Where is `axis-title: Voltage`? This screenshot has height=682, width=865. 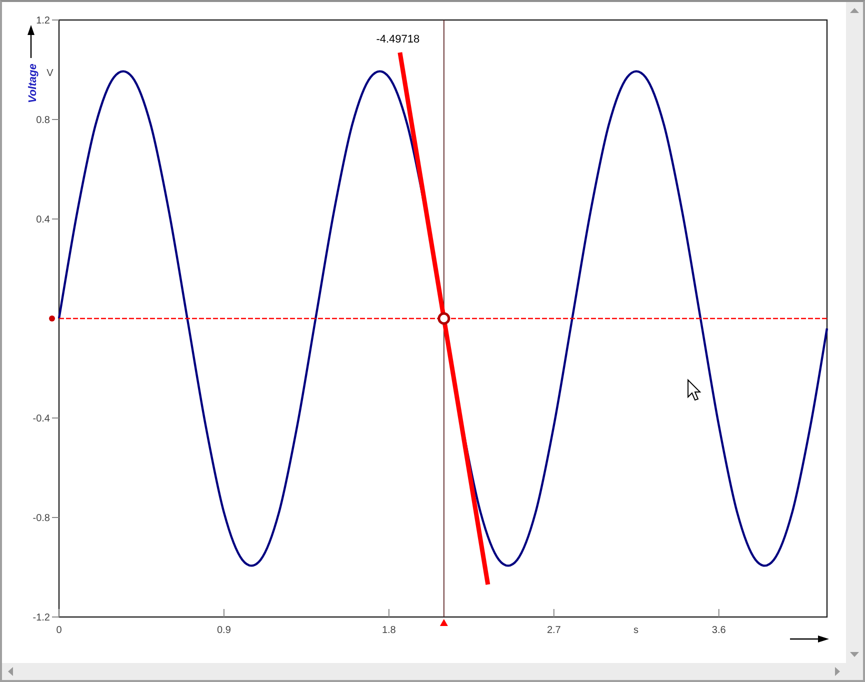 axis-title: Voltage is located at coordinates (33, 83).